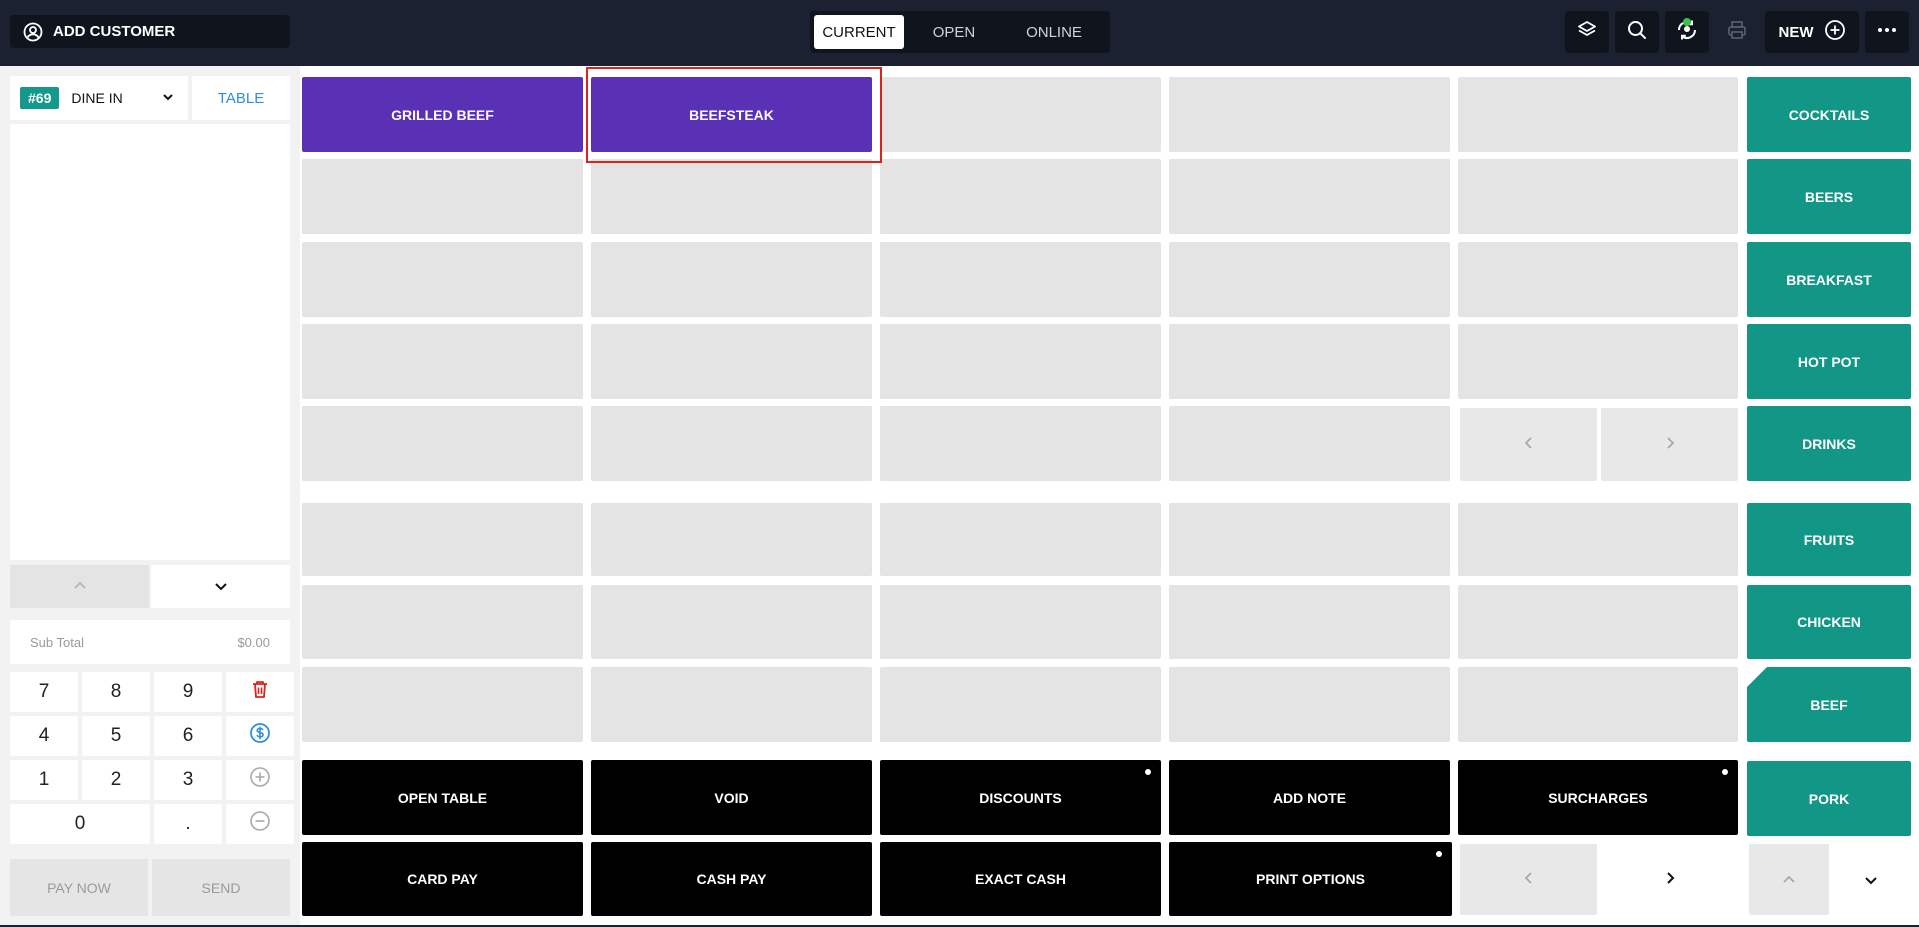  I want to click on discounts-label: DISCOUNTS, so click(1020, 797).